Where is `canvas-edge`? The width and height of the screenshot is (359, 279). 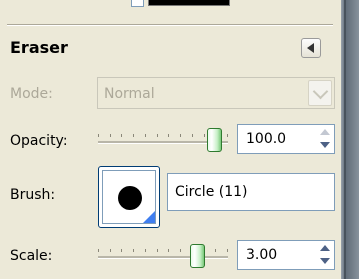 canvas-edge is located at coordinates (350, 139).